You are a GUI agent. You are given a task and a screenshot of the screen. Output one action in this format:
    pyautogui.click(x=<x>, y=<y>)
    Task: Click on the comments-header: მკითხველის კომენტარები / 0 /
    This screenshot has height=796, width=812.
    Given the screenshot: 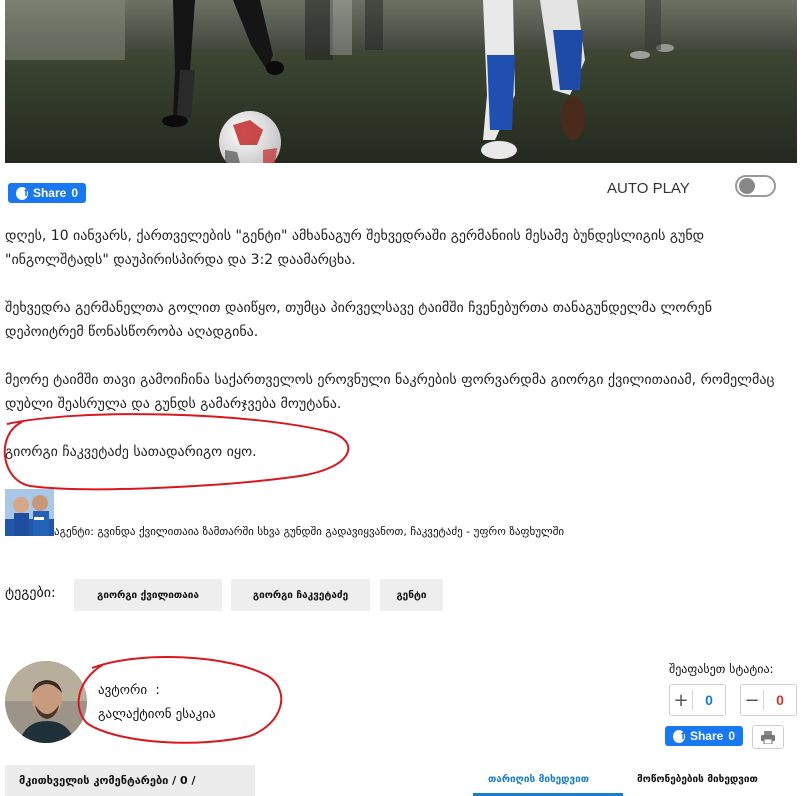 What is the action you would take?
    pyautogui.click(x=130, y=780)
    